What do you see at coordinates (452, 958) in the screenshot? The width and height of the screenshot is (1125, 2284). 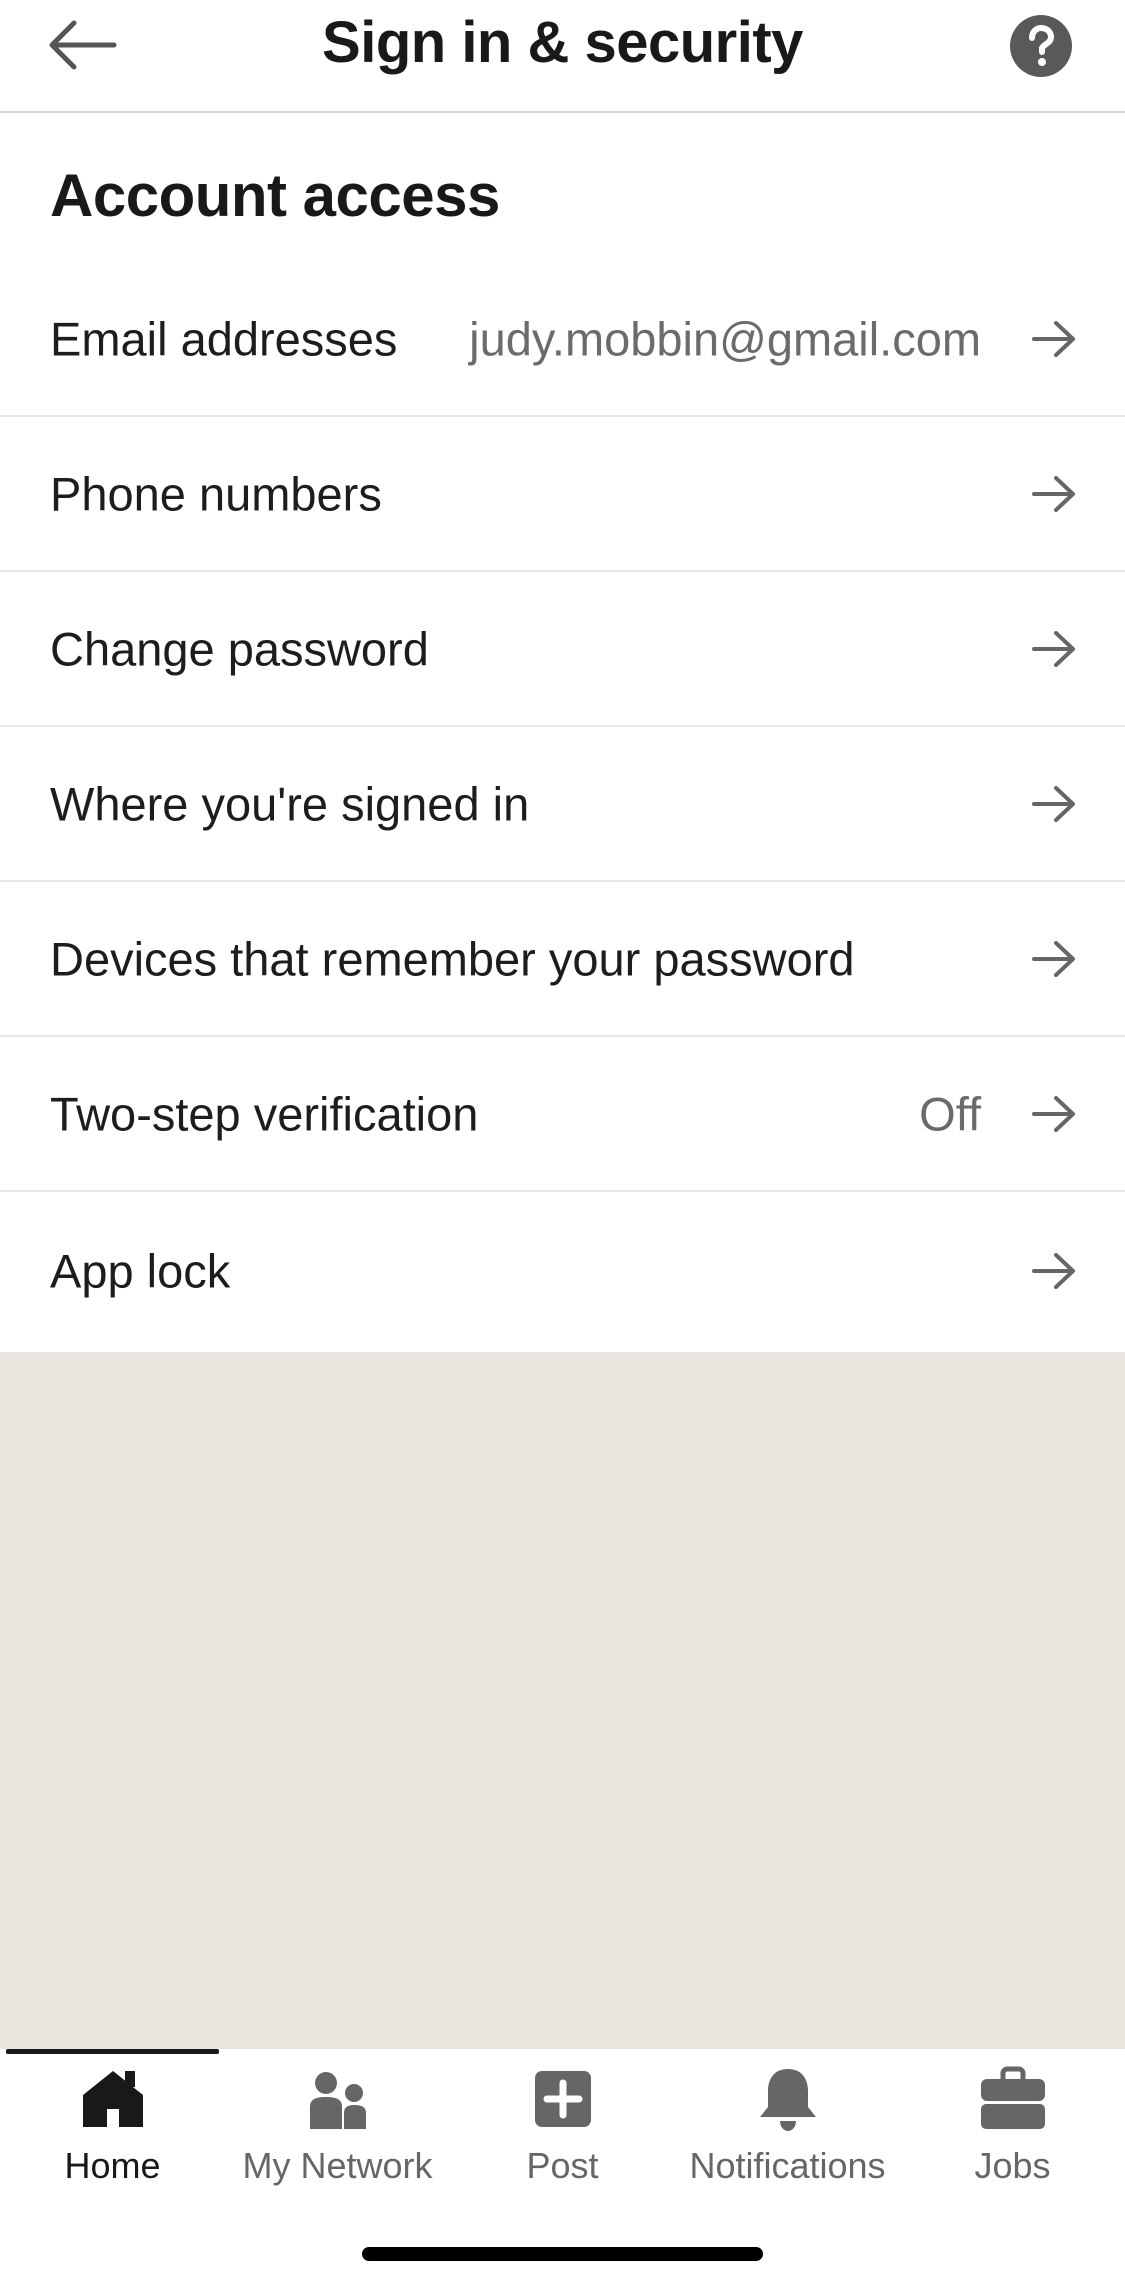 I see `row-label: Devices that remember your password` at bounding box center [452, 958].